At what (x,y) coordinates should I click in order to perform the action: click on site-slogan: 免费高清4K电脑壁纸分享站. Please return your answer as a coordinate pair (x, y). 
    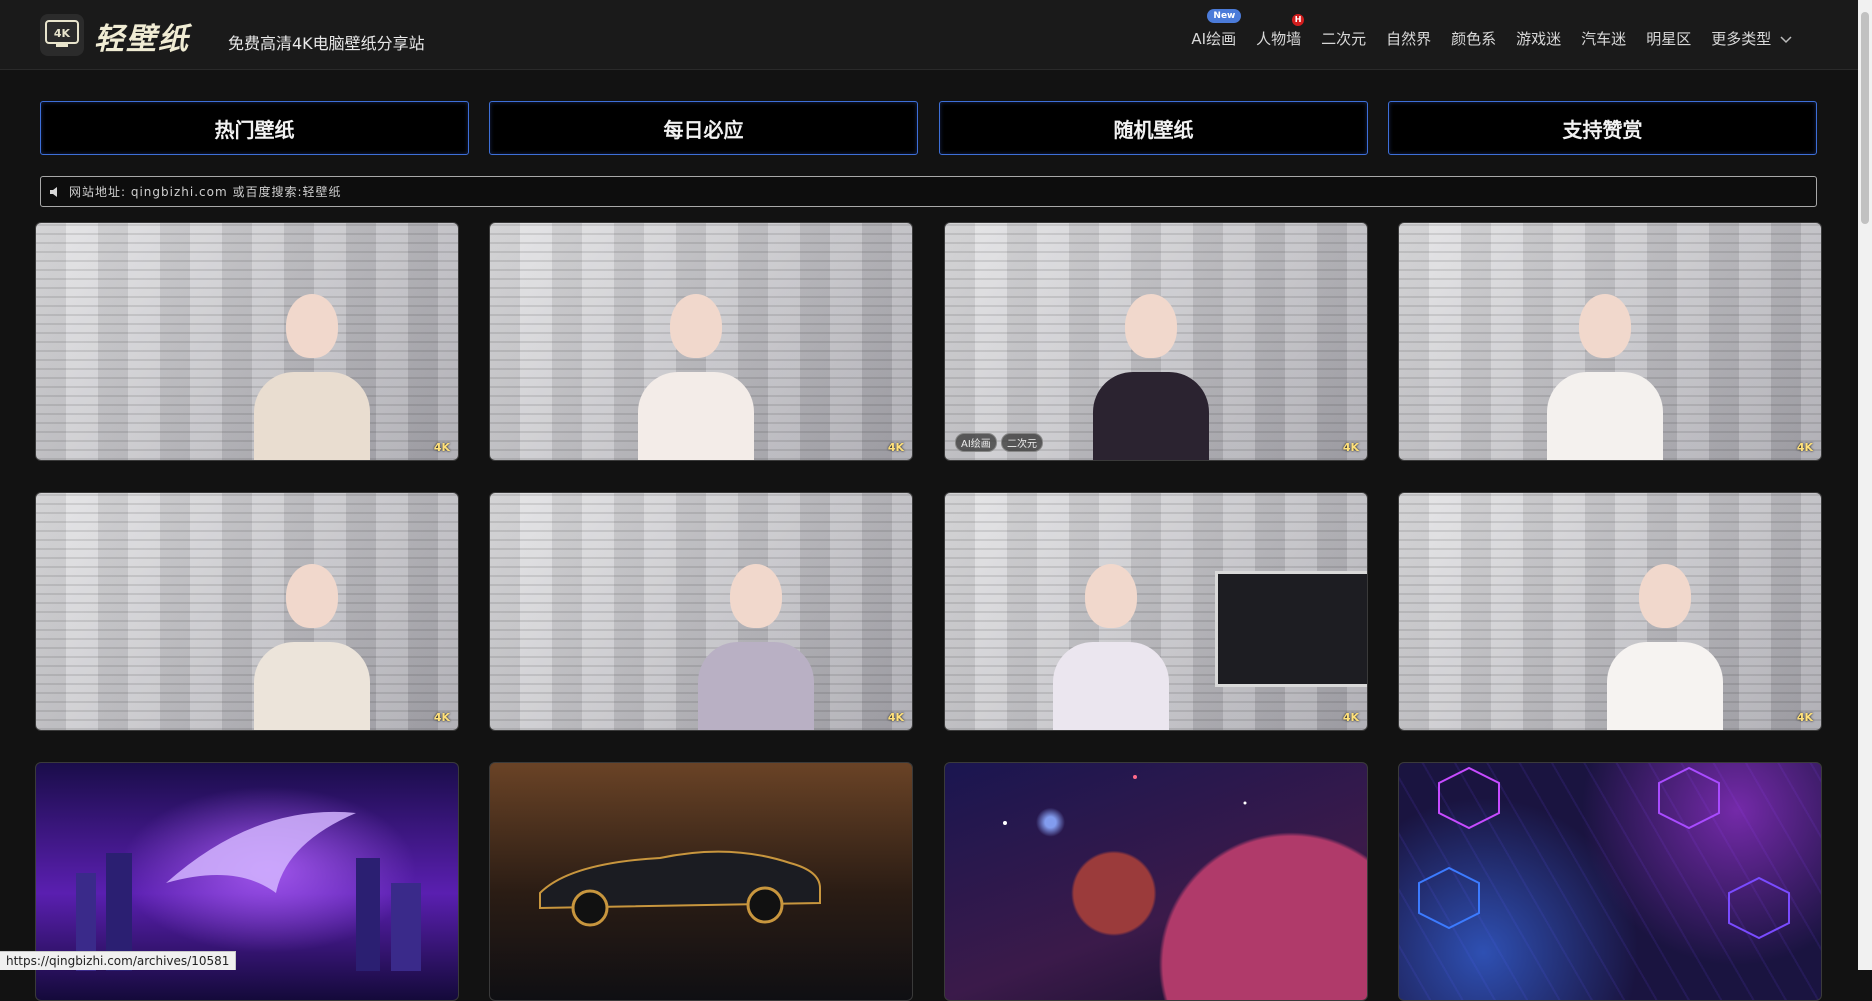
    Looking at the image, I should click on (326, 43).